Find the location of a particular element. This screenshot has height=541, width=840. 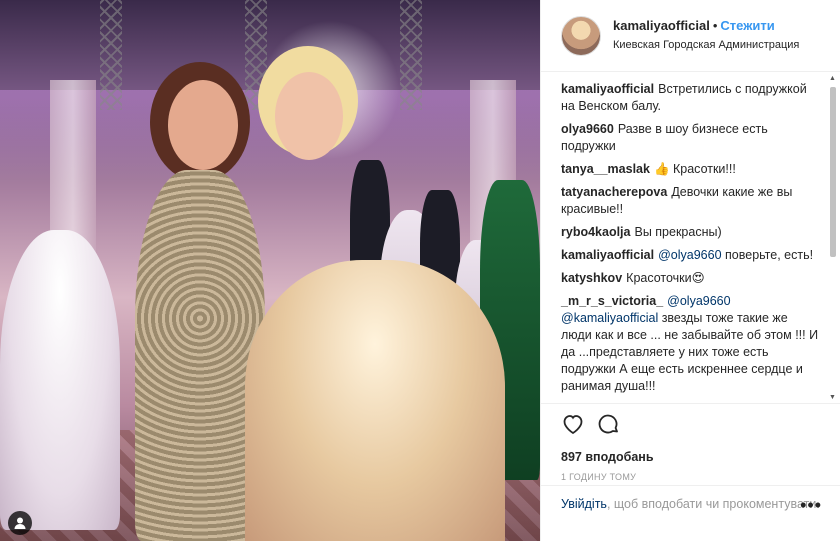

comment-username: katyshkov is located at coordinates (591, 278).